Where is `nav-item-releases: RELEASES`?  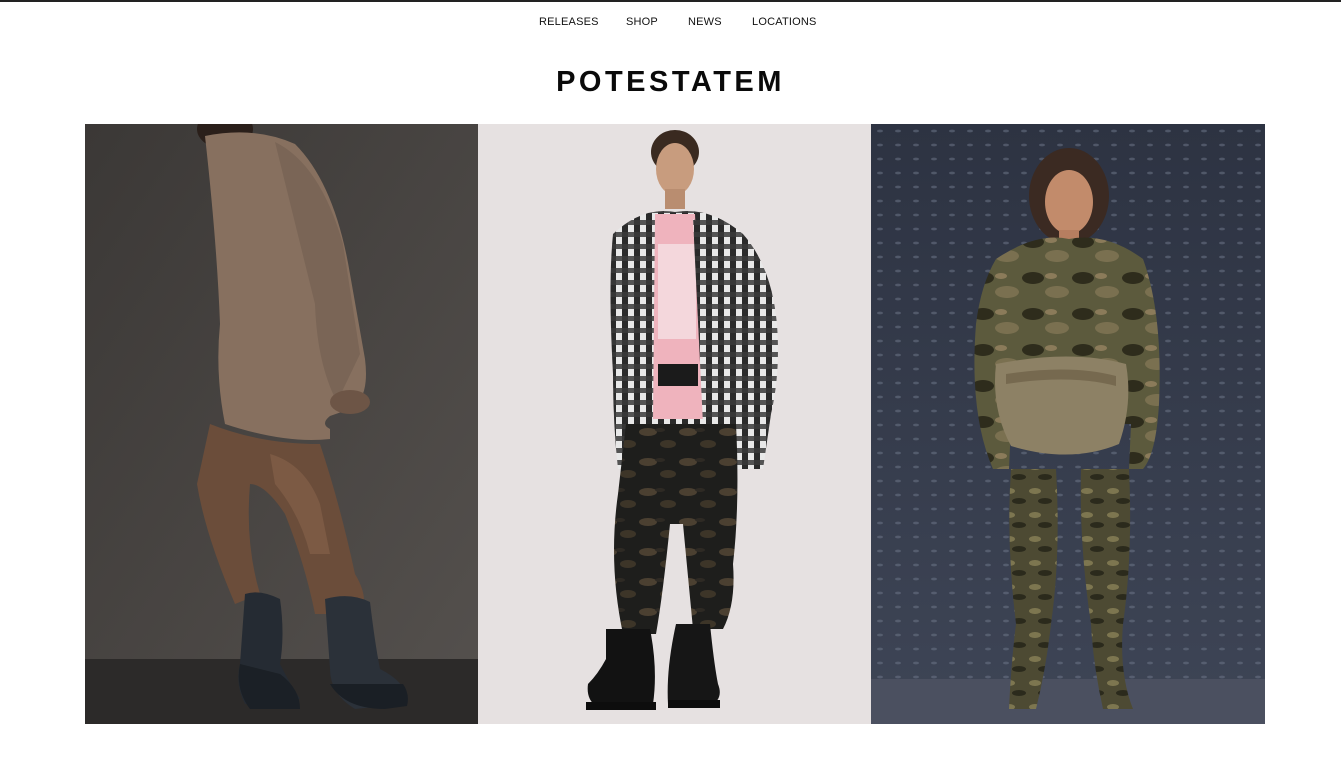
nav-item-releases: RELEASES is located at coordinates (569, 22).